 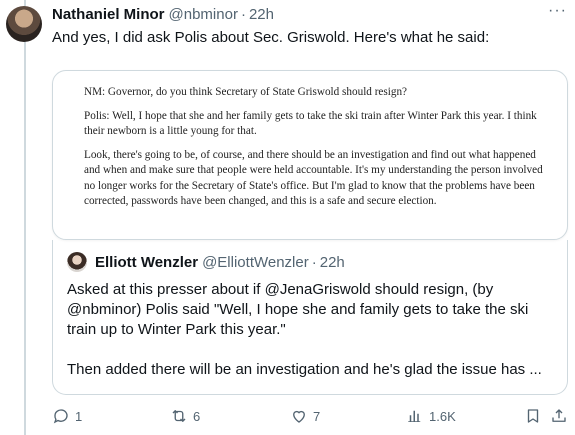 I want to click on author-handle: @nbminor, so click(x=203, y=14).